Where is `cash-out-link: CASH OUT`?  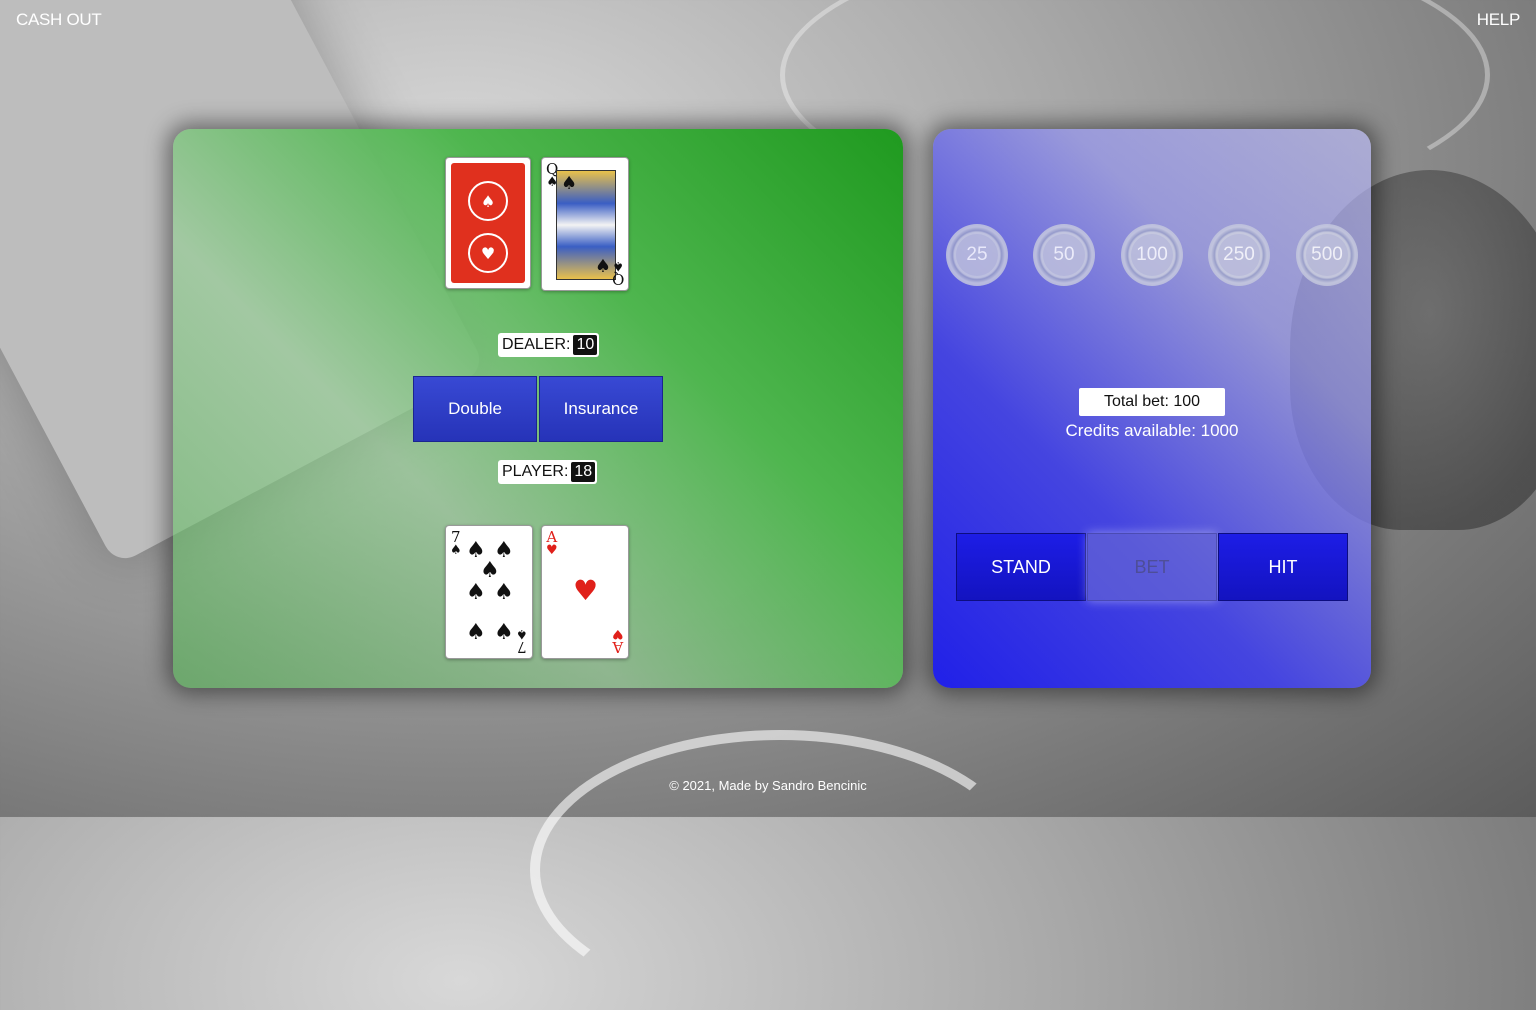
cash-out-link: CASH OUT is located at coordinates (59, 20).